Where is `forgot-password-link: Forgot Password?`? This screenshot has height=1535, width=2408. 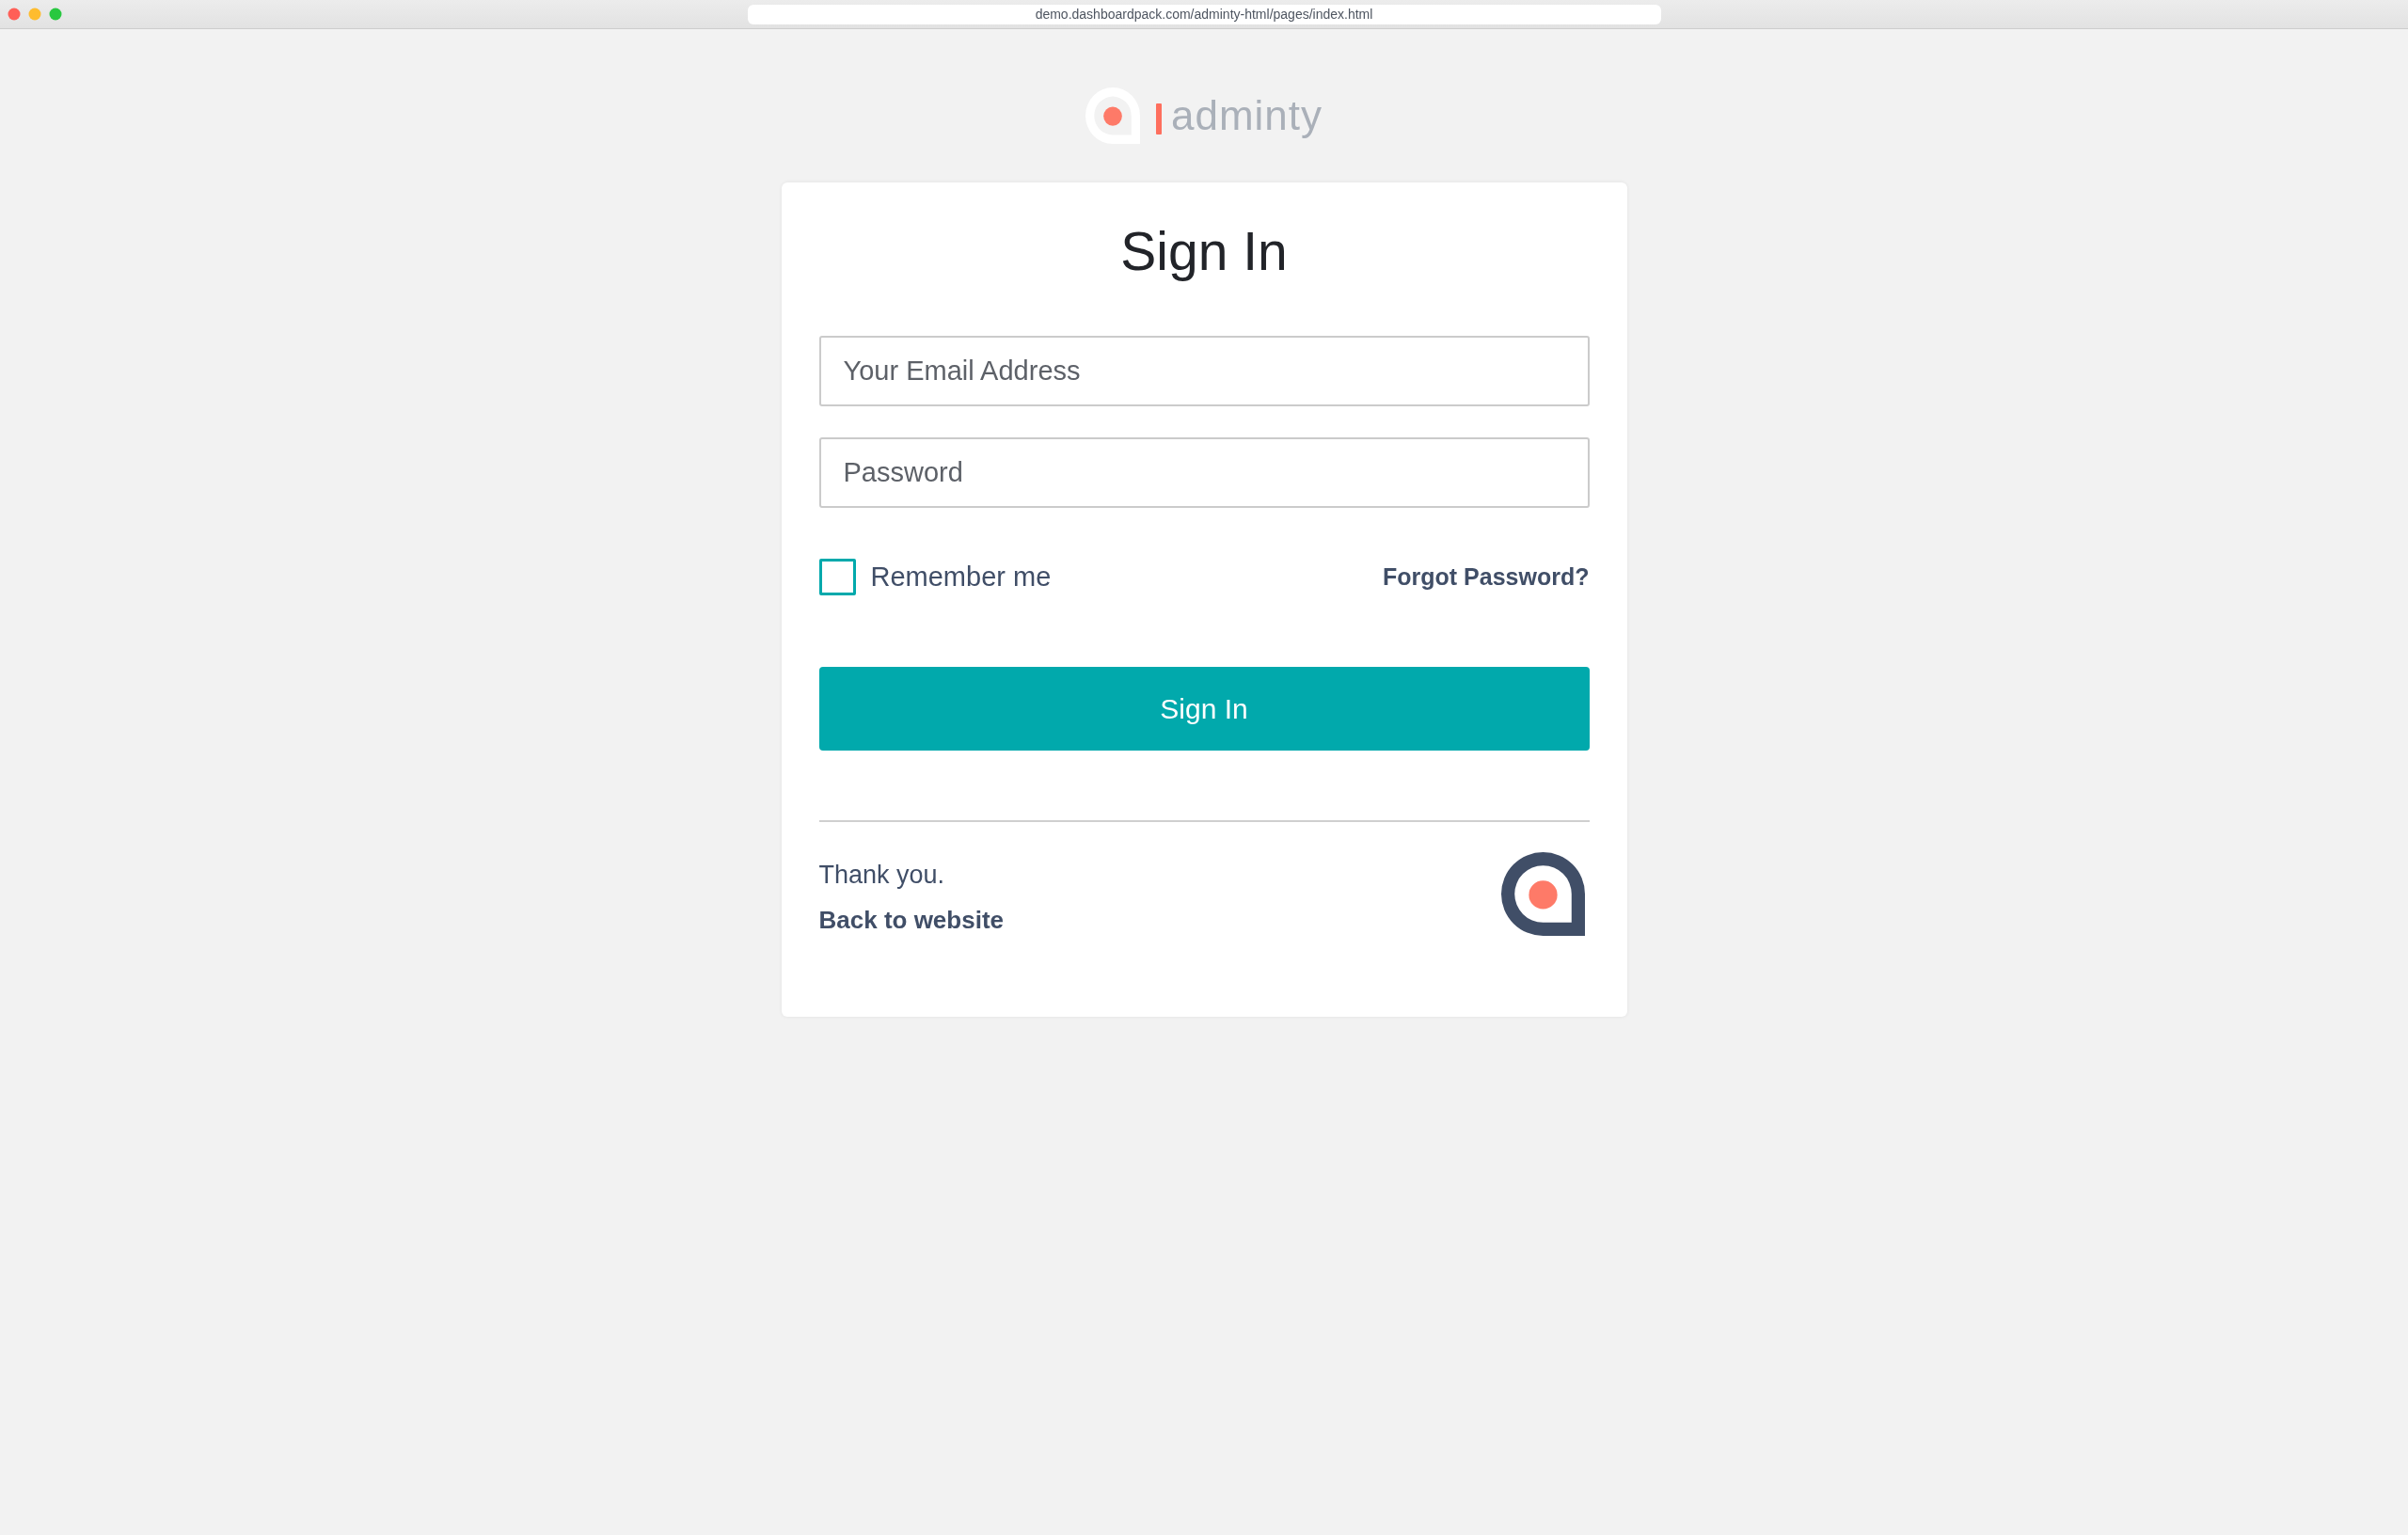
forgot-password-link: Forgot Password? is located at coordinates (1487, 577).